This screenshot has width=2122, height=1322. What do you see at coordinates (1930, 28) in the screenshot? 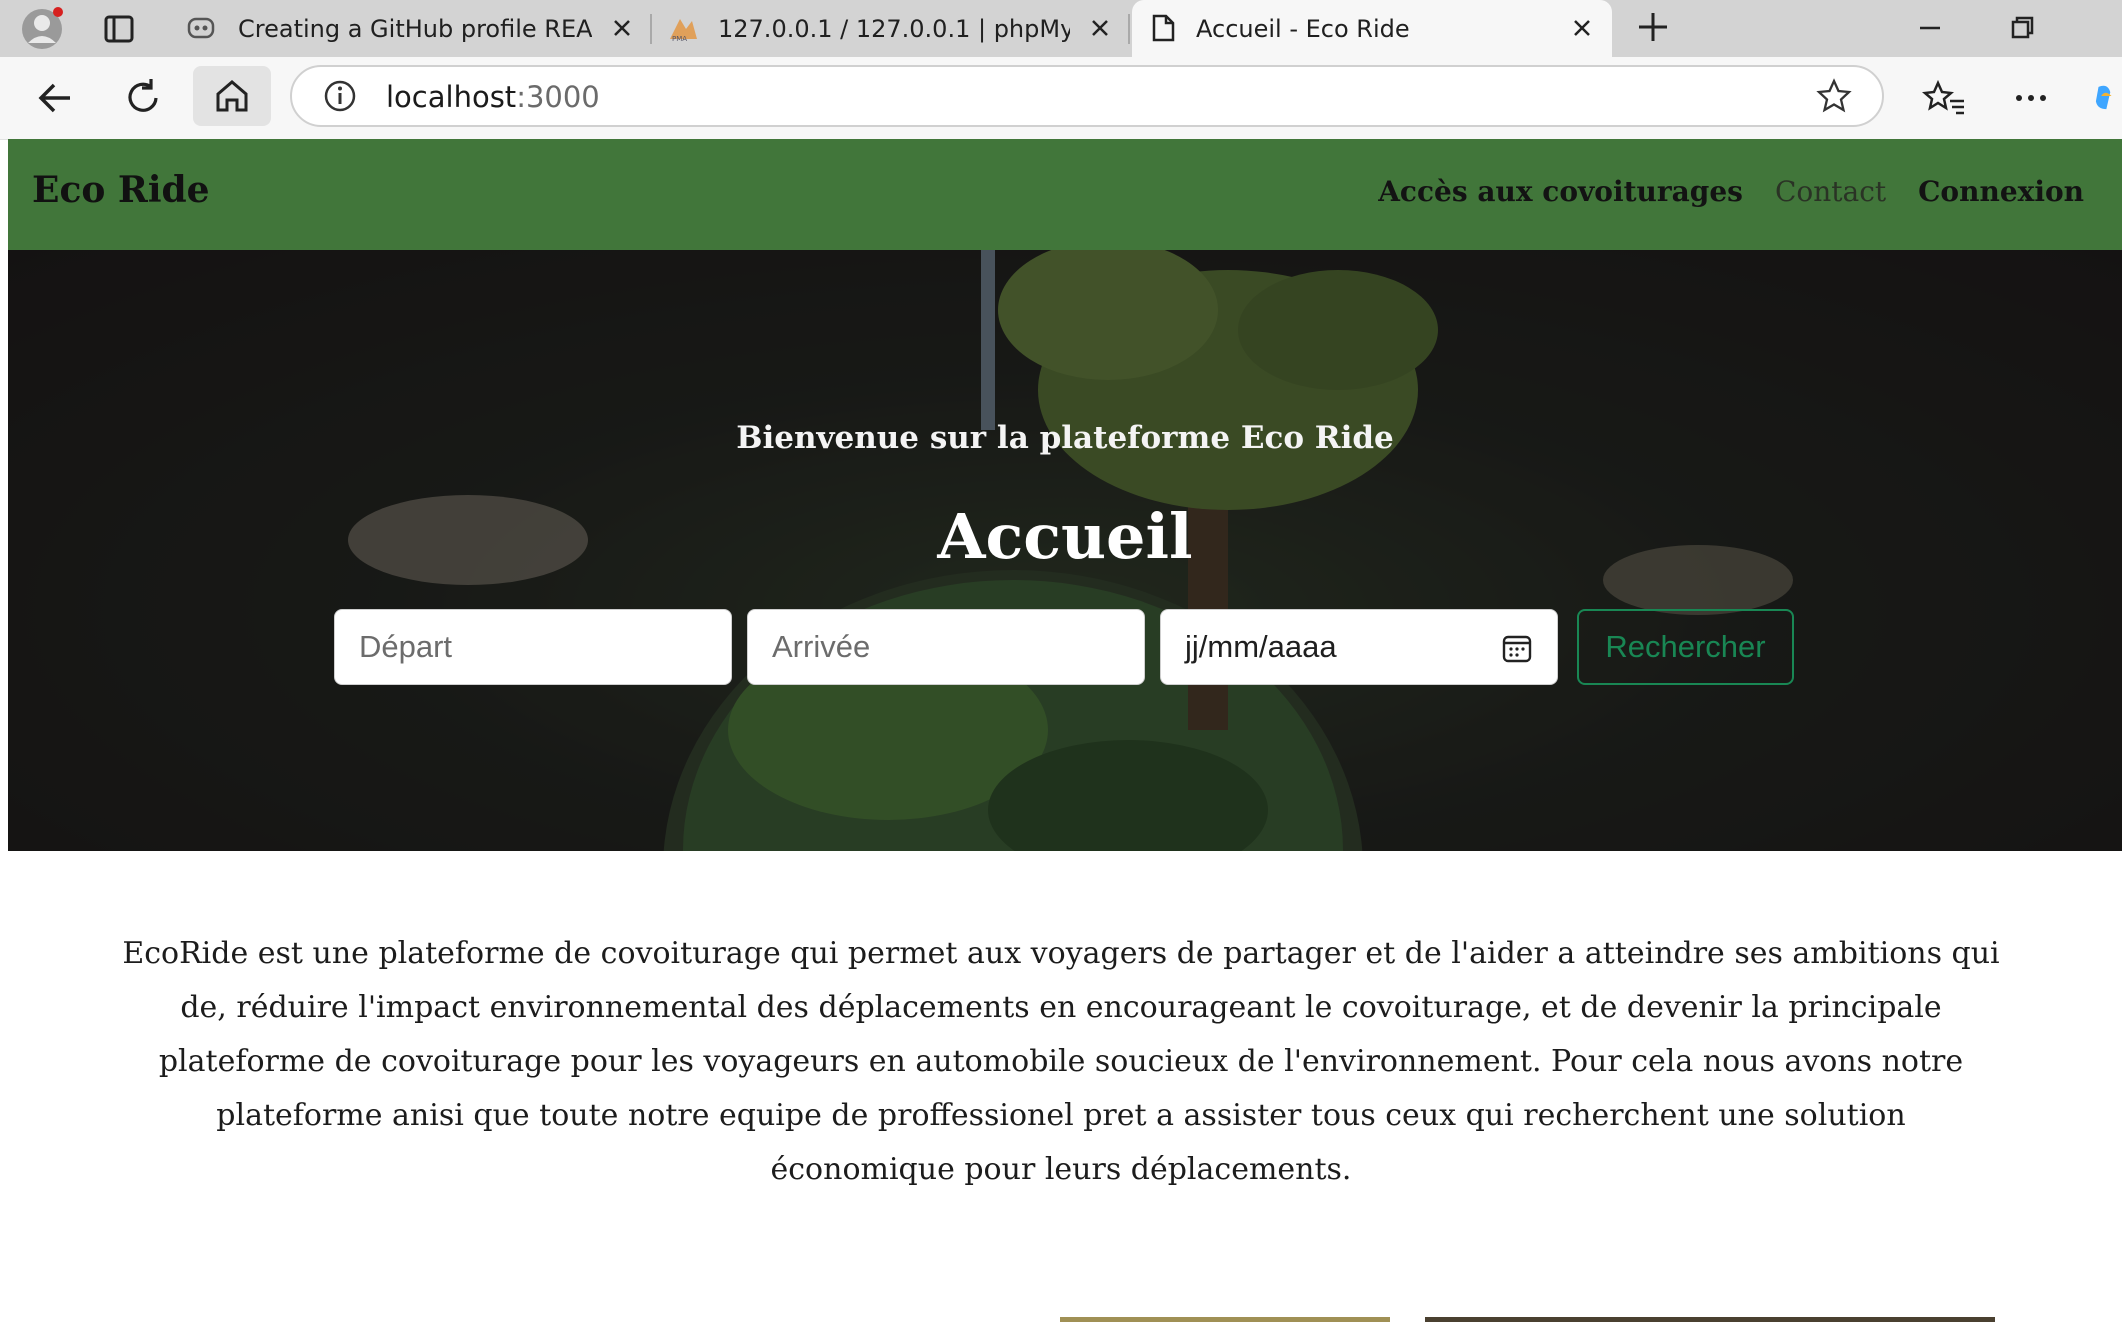
I see `minimize-icon` at bounding box center [1930, 28].